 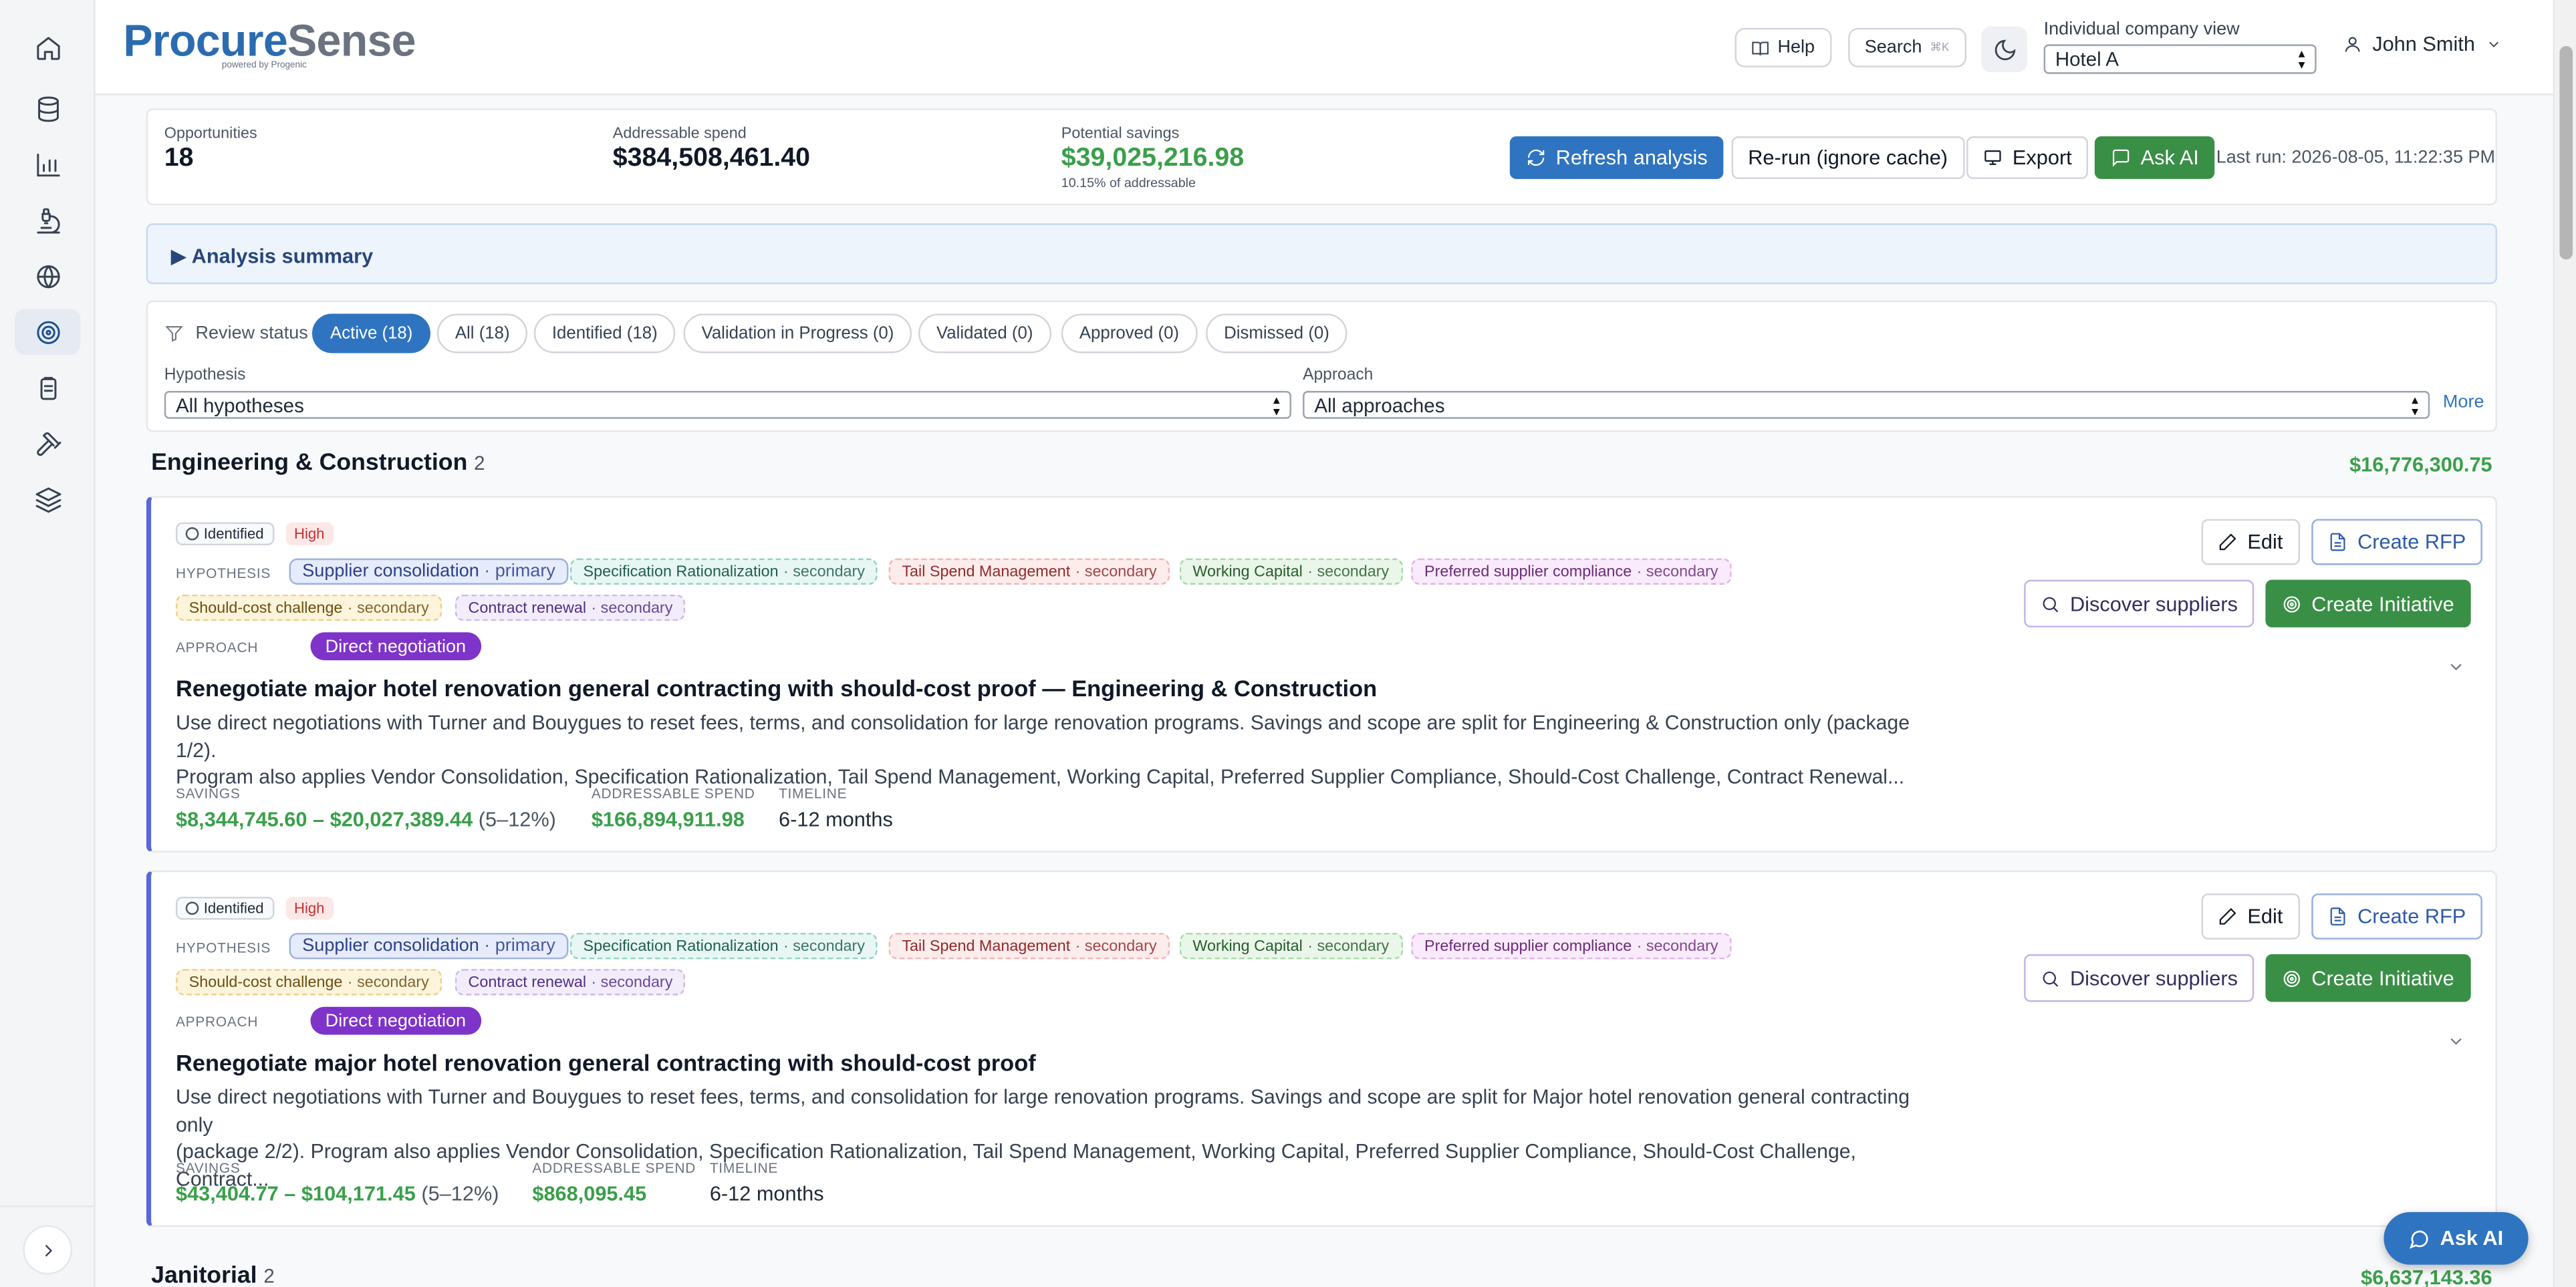 I want to click on home-icon, so click(x=48, y=47).